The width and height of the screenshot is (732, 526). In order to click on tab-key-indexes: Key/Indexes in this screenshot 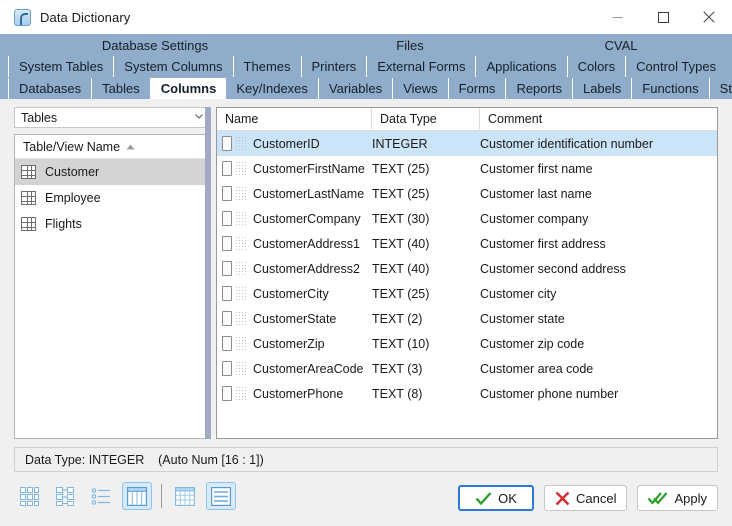, I will do `click(272, 88)`.